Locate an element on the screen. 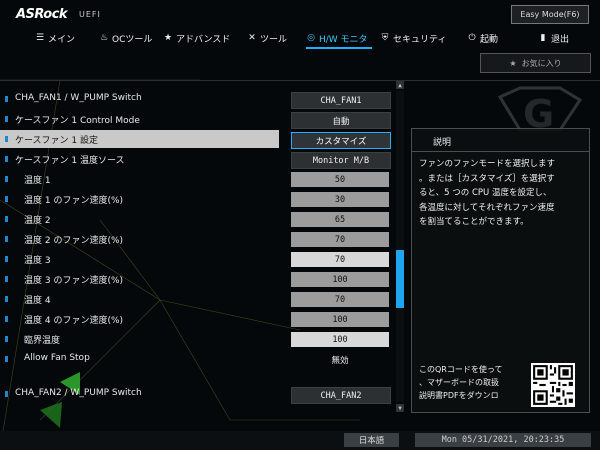  qr-caption-line: 、マザーボードの取扱 is located at coordinates (459, 382).